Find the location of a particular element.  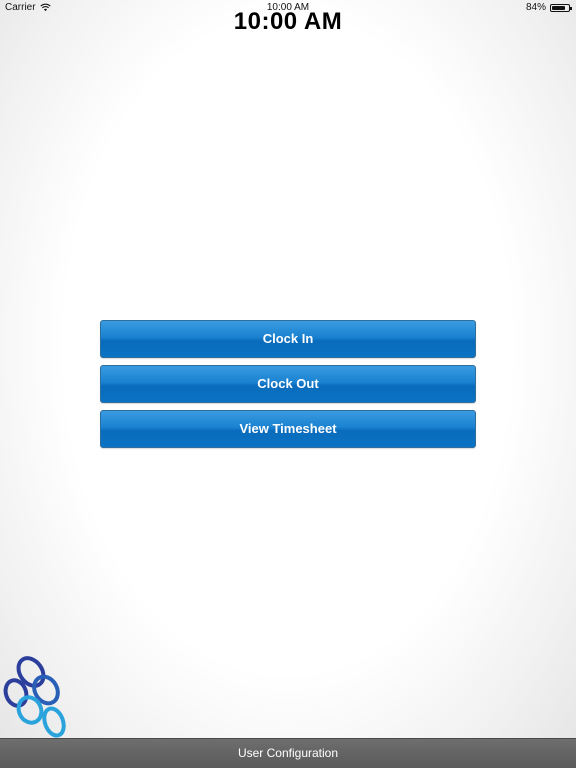

view-timesheet-button: View Timesheet is located at coordinates (288, 429).